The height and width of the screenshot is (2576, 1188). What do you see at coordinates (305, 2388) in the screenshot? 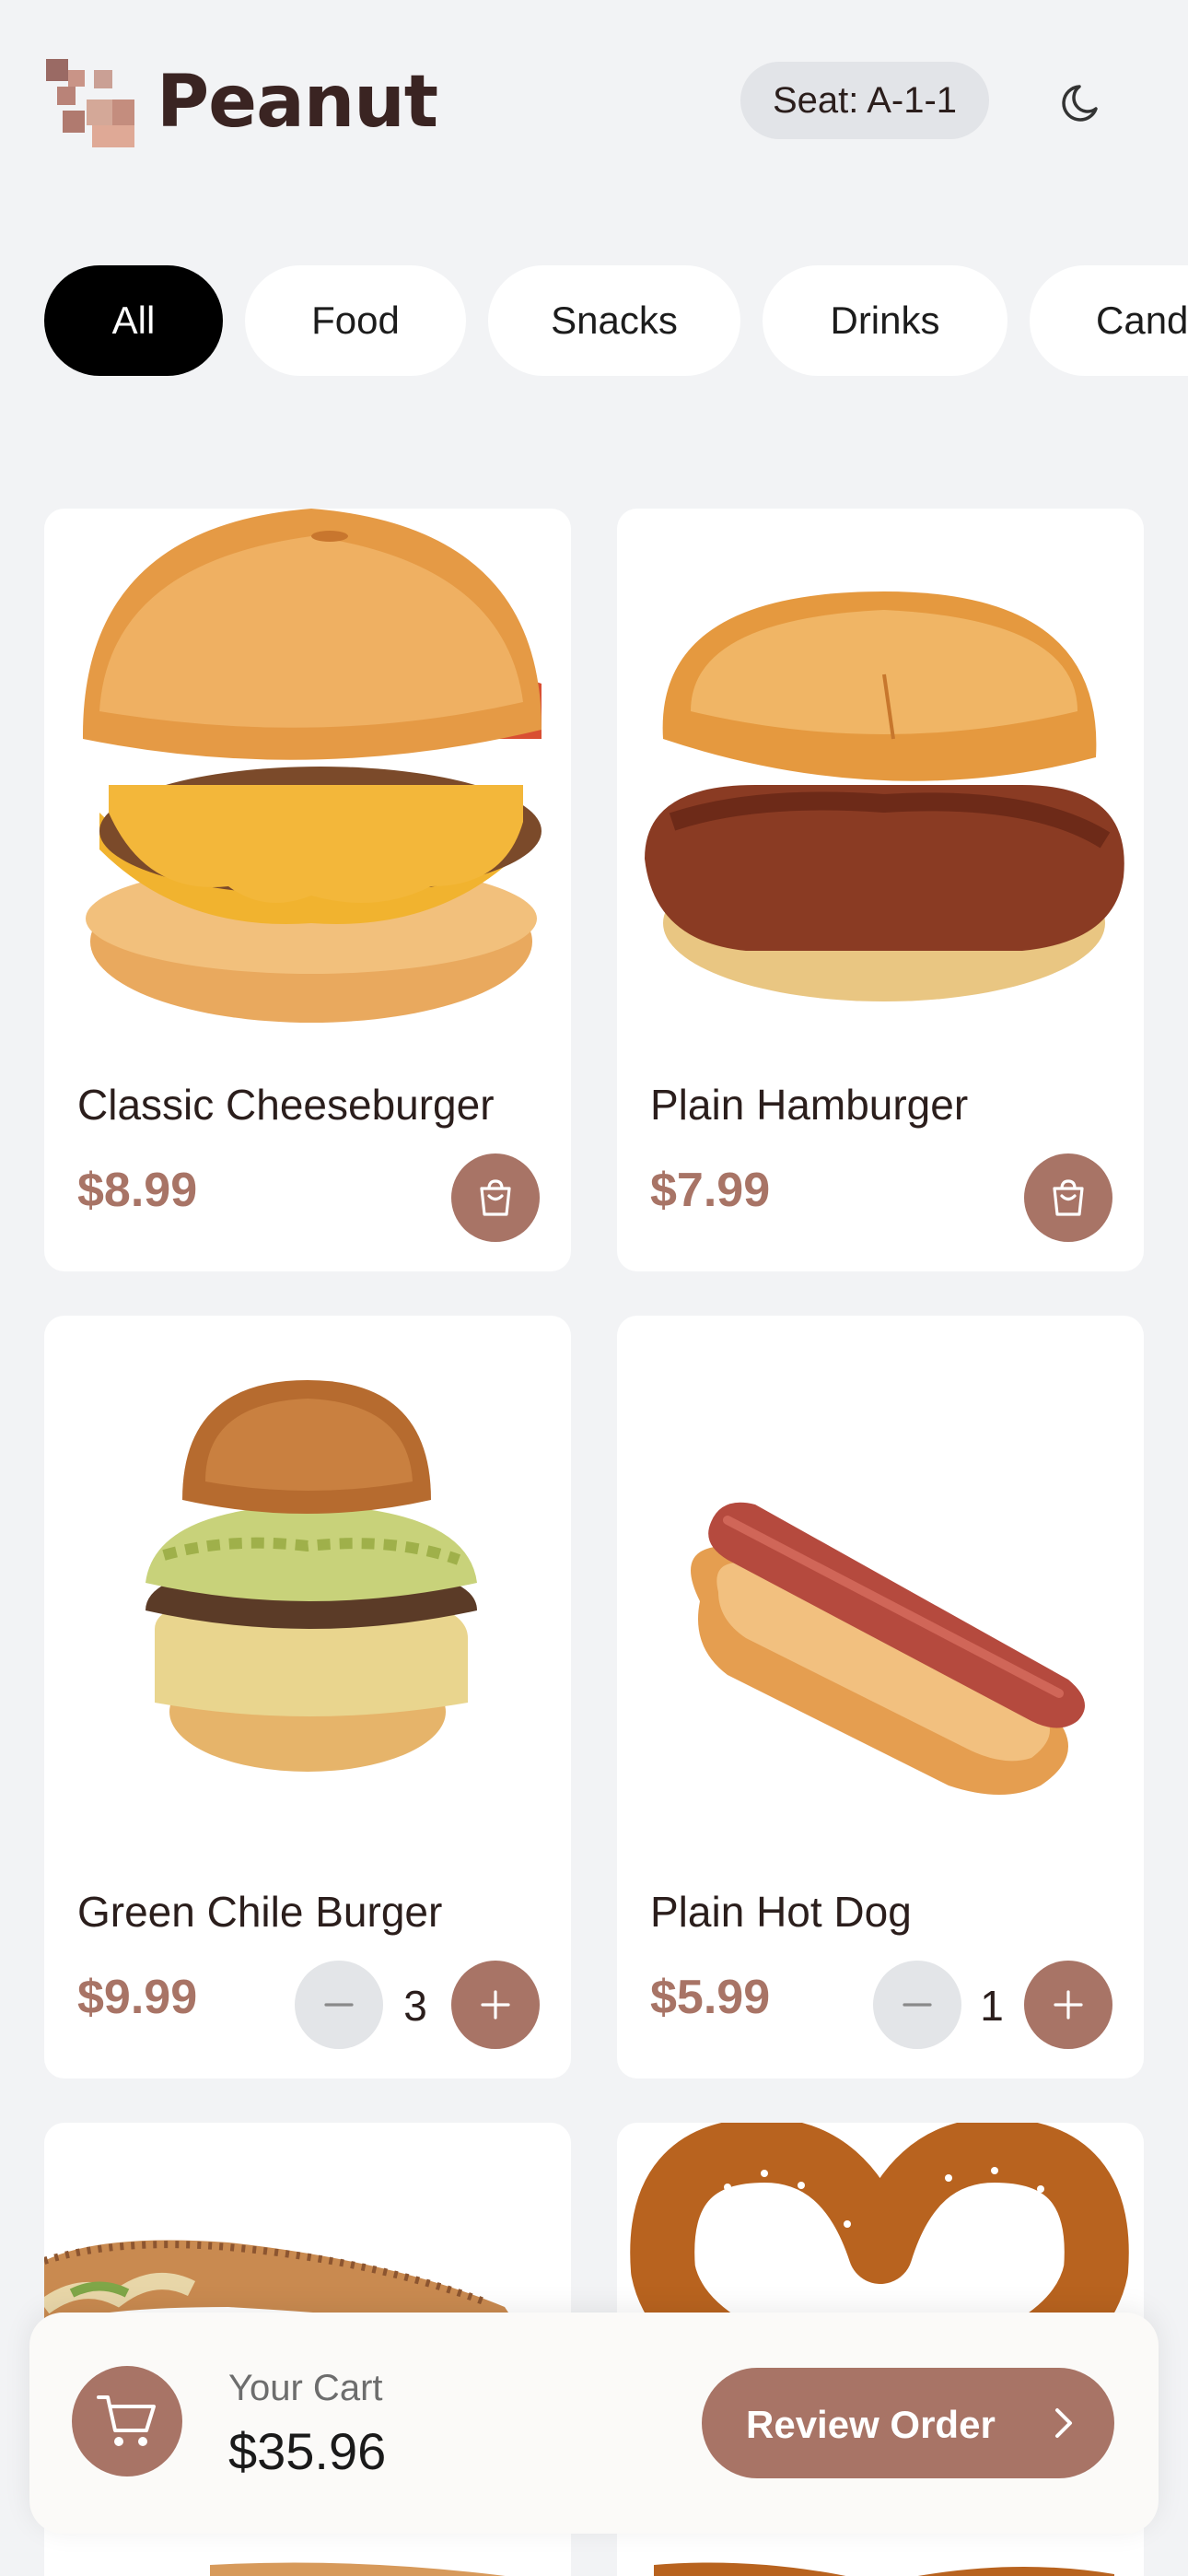
I see `cart-label: Your Cart` at bounding box center [305, 2388].